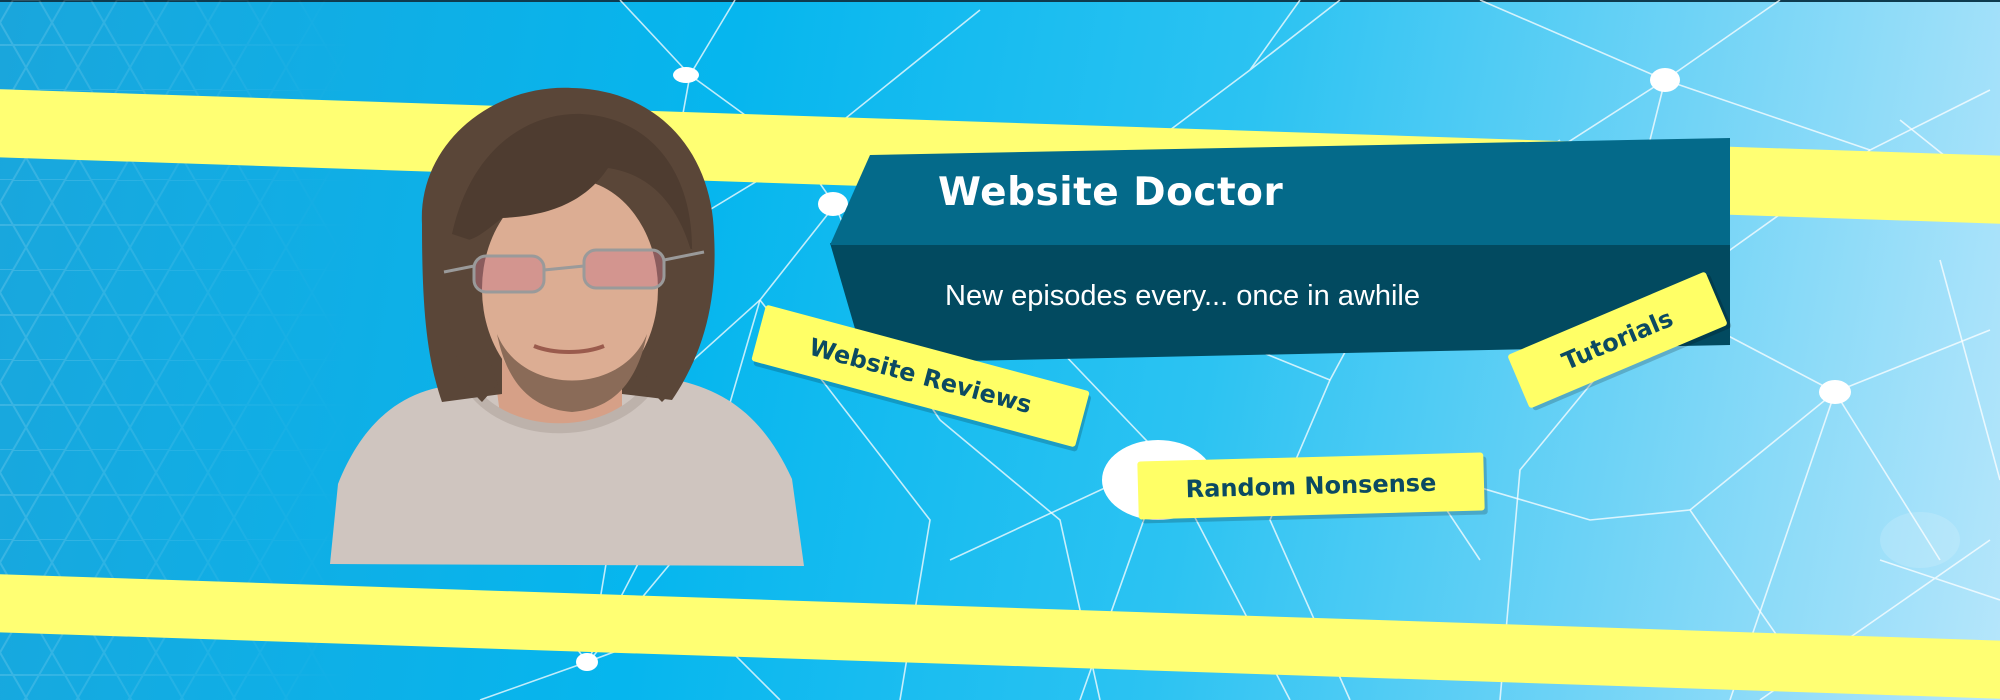 This screenshot has height=700, width=2000. What do you see at coordinates (1182, 296) in the screenshot?
I see `channel-subtitle: New episodes every... once in awhile` at bounding box center [1182, 296].